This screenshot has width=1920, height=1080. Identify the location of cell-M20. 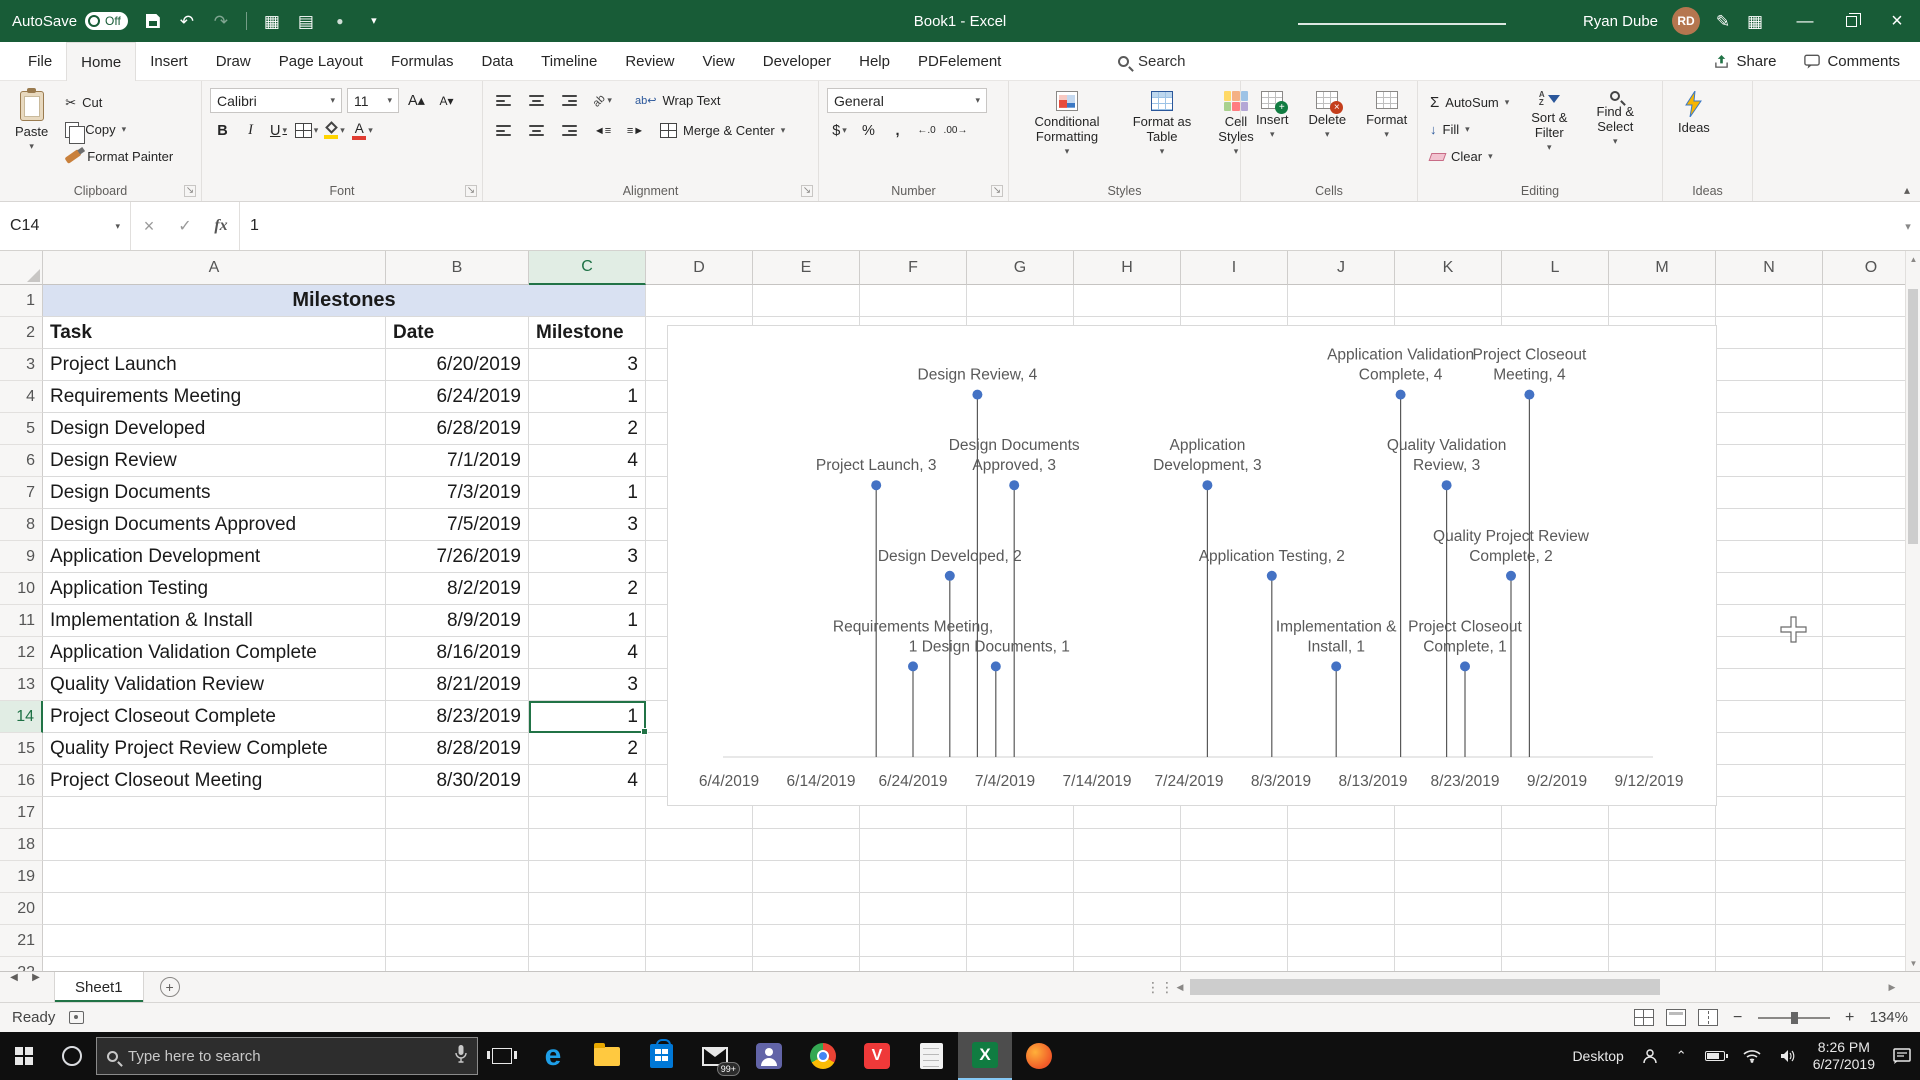
(1662, 909).